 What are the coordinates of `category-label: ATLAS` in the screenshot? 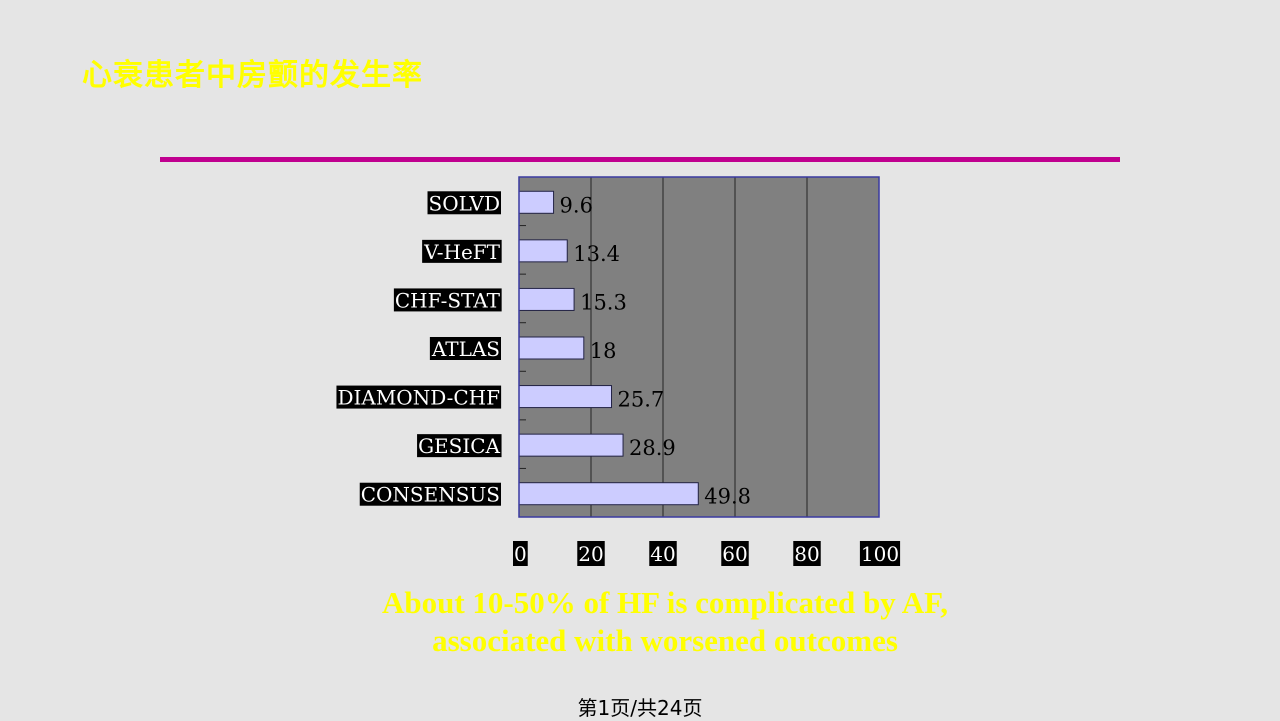 It's located at (465, 349).